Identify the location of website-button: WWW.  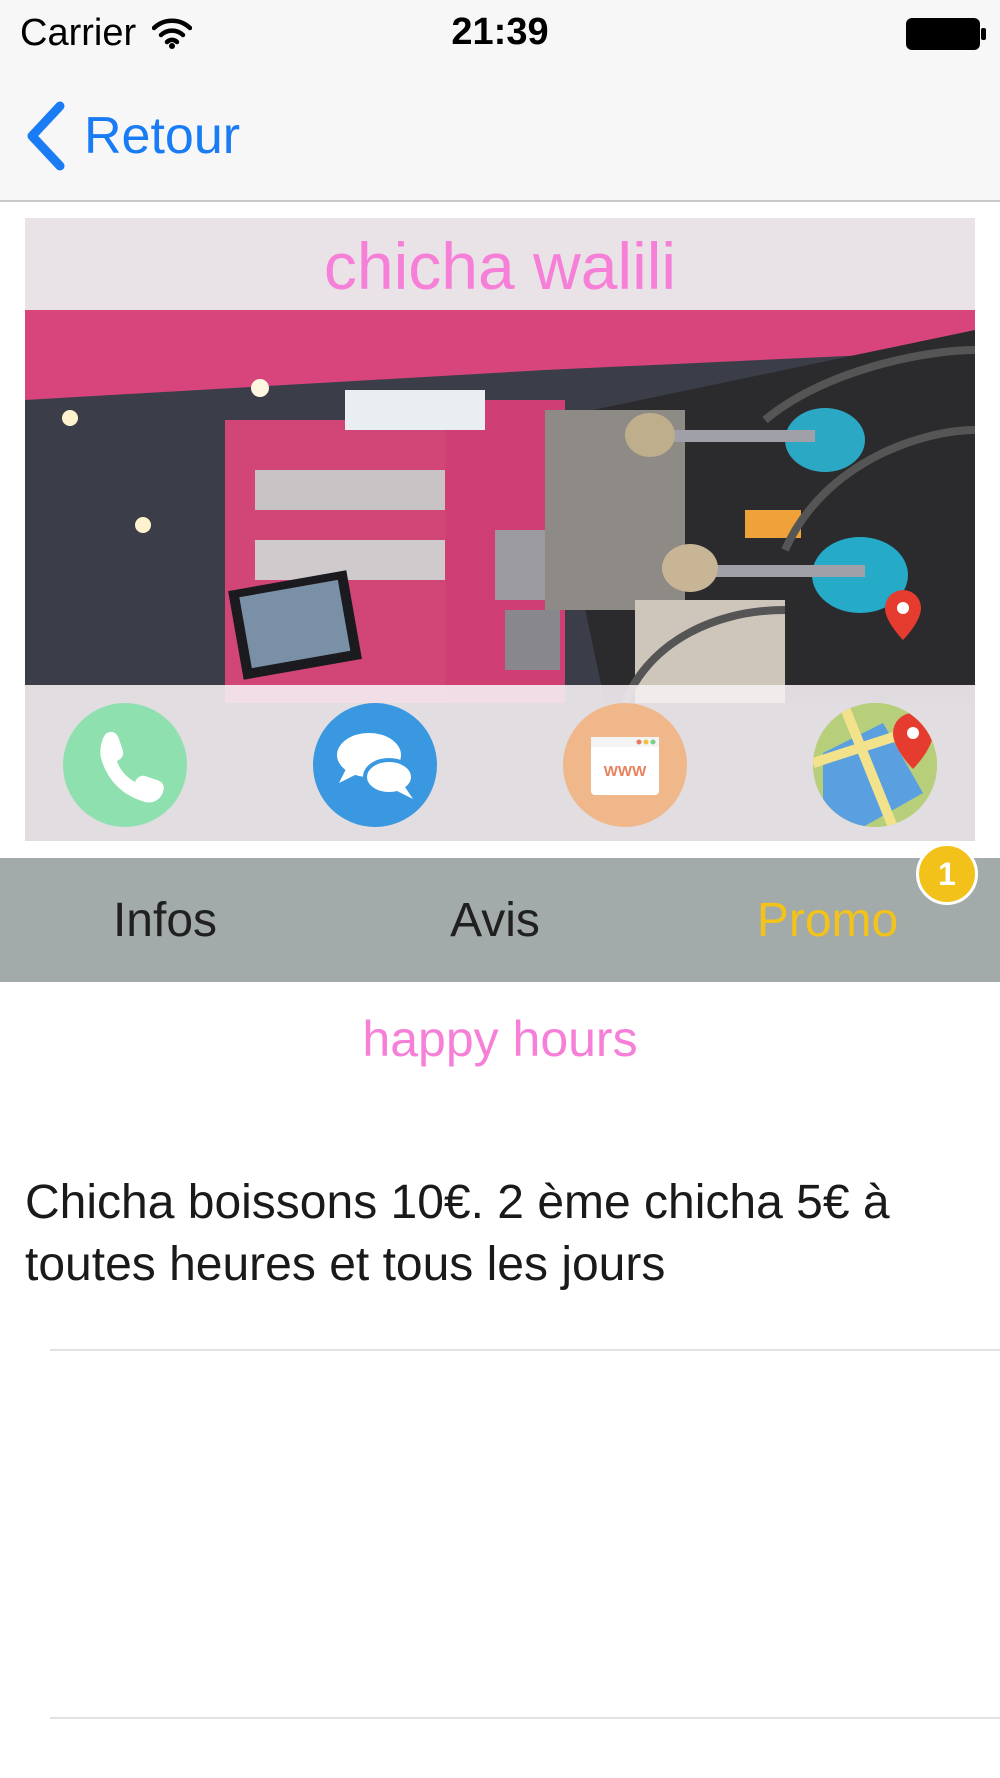
(625, 765).